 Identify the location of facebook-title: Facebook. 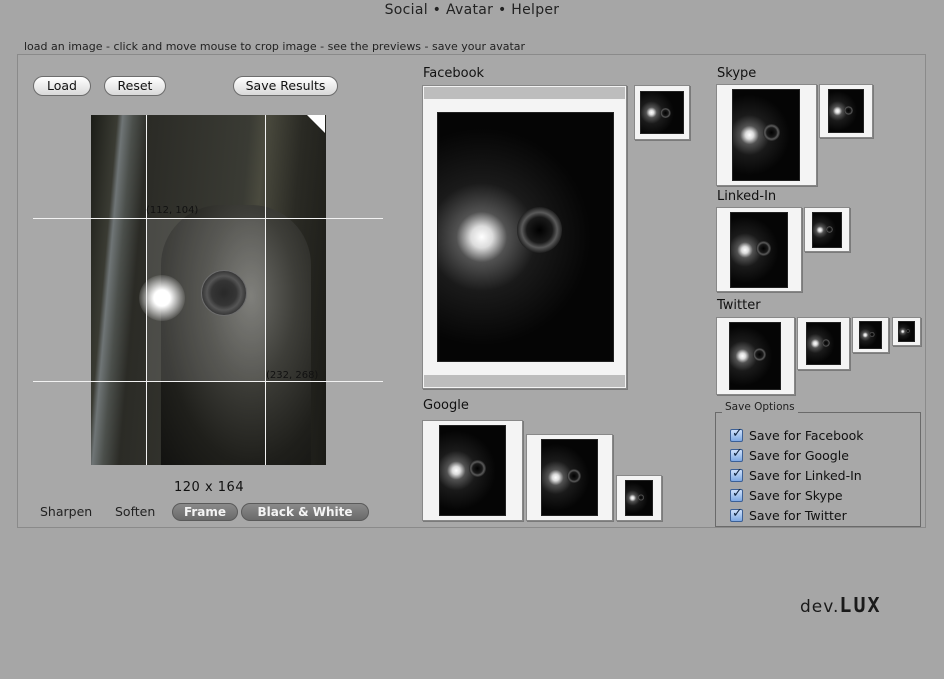
(454, 73).